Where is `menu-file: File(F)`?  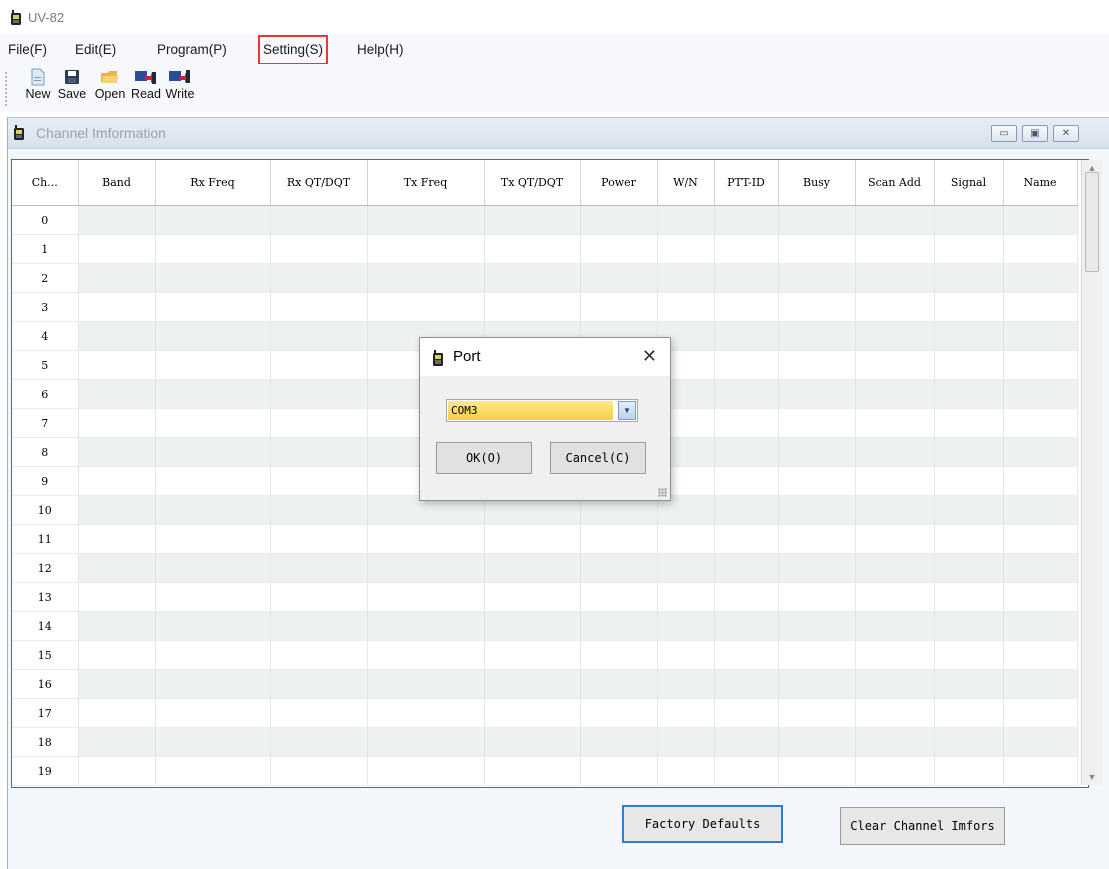 menu-file: File(F) is located at coordinates (27, 50).